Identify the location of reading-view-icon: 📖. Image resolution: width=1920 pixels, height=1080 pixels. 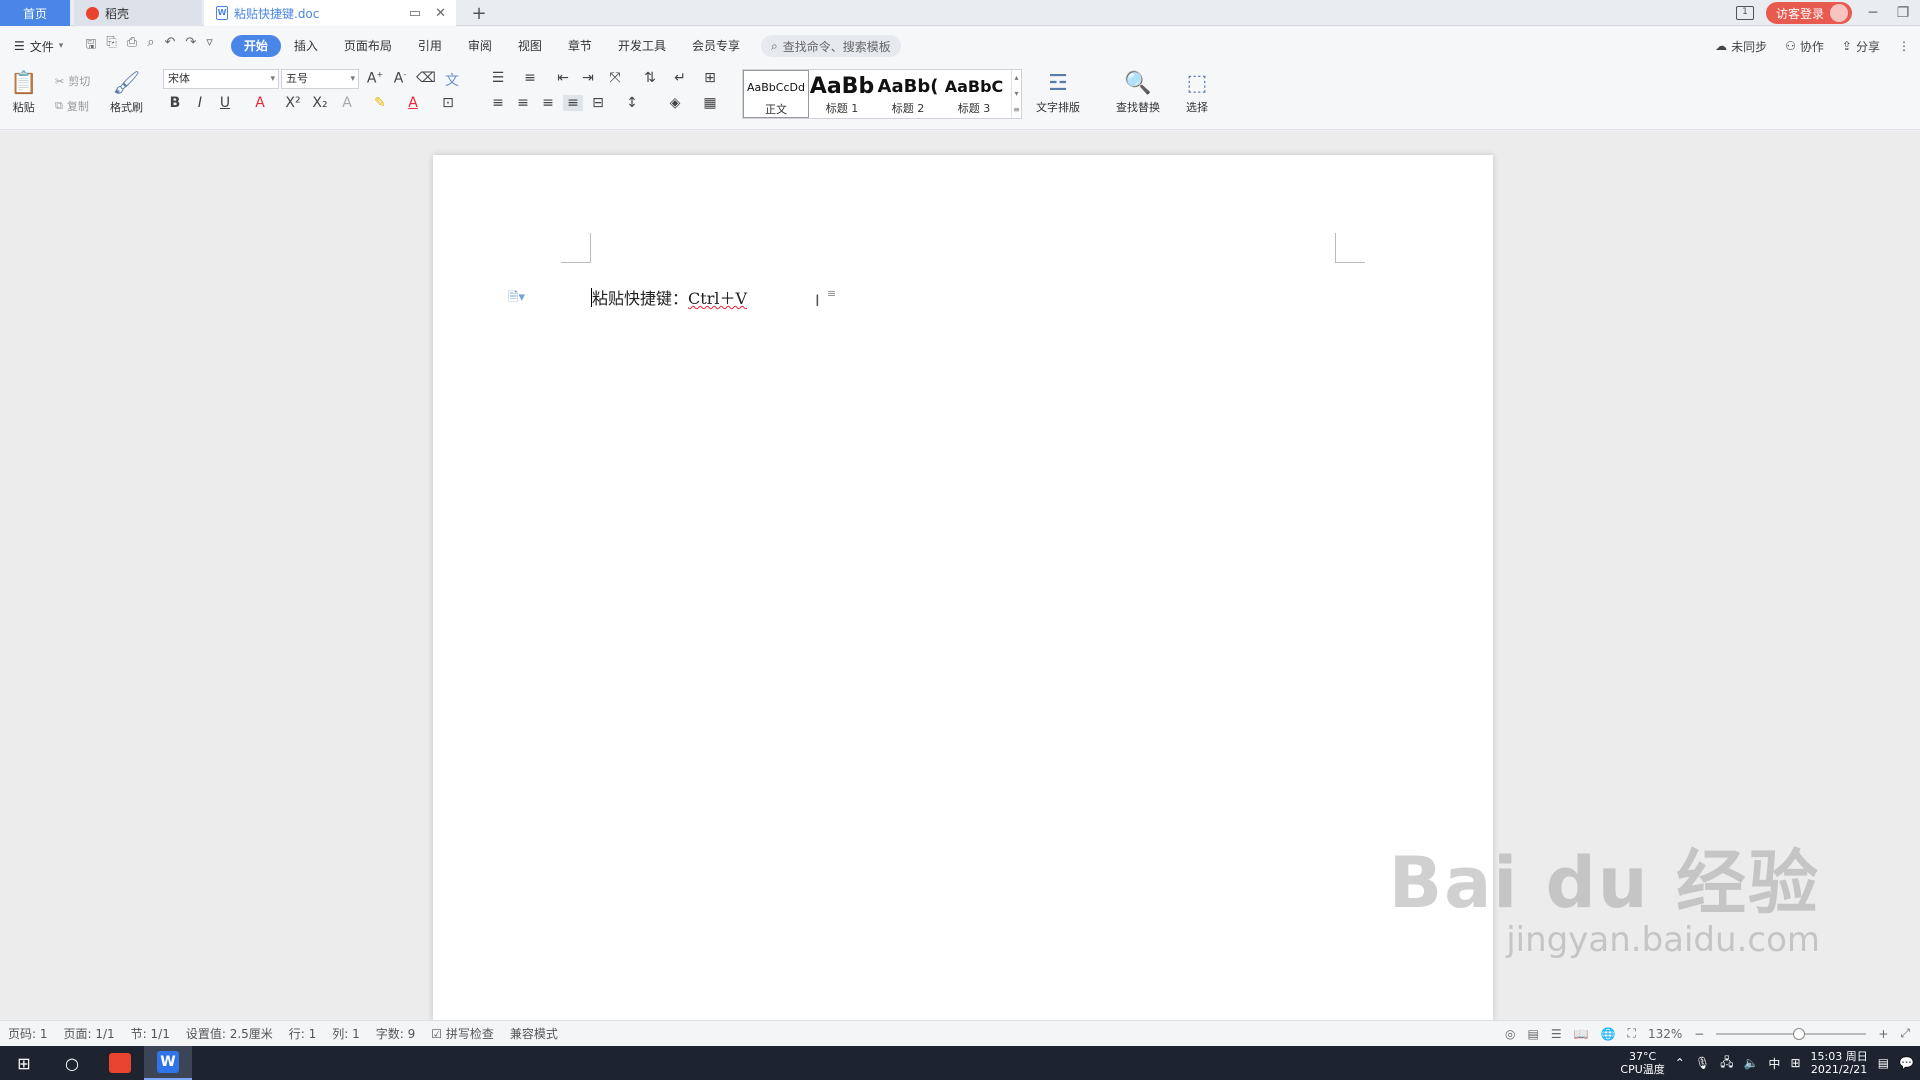
(1581, 1034).